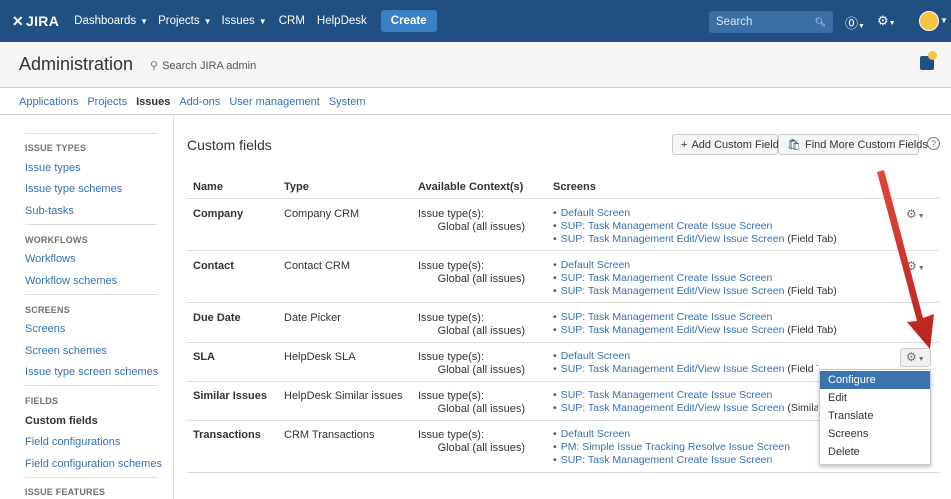  What do you see at coordinates (933, 143) in the screenshot?
I see `help-icon: ?` at bounding box center [933, 143].